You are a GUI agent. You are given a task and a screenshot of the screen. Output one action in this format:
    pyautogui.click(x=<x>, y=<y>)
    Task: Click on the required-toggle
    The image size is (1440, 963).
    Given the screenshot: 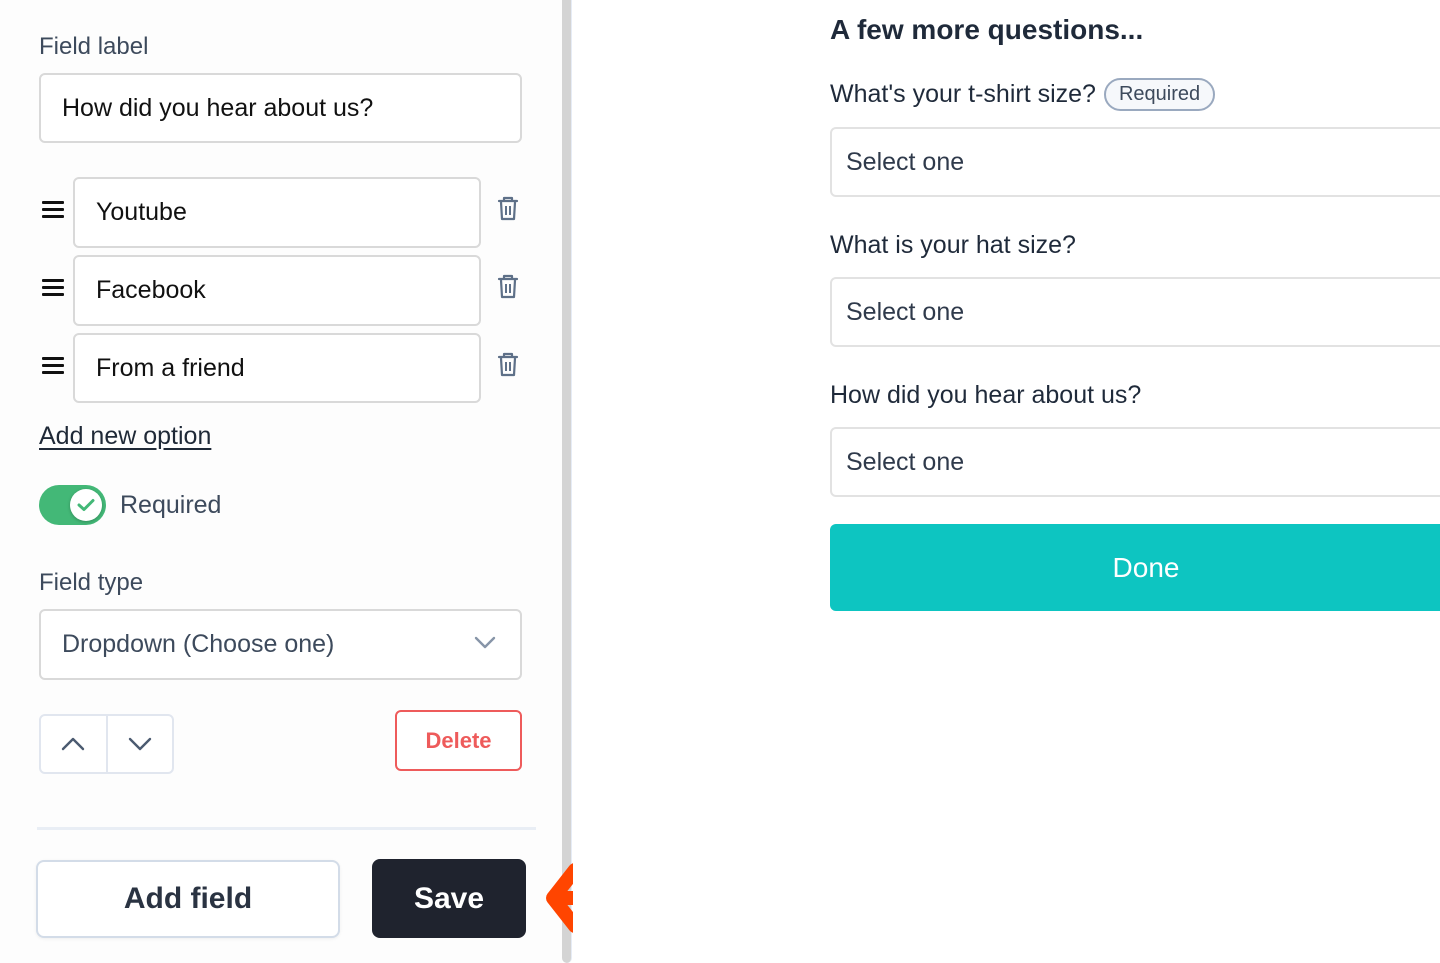 What is the action you would take?
    pyautogui.click(x=72, y=505)
    